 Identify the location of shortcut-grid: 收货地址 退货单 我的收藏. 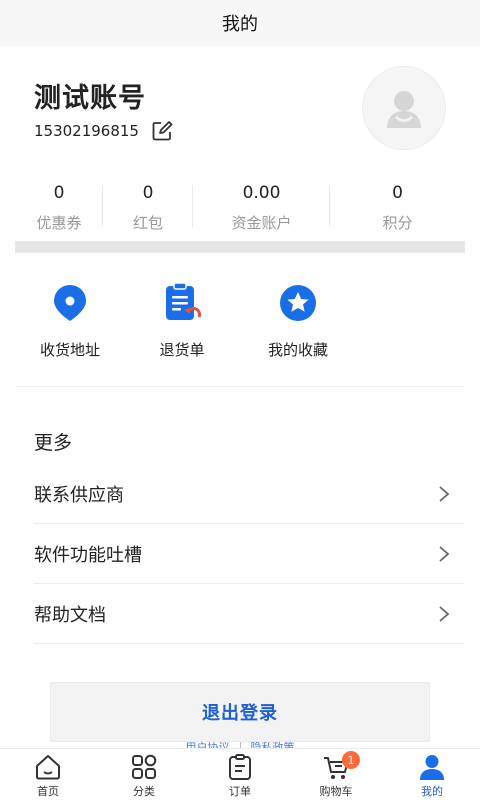
(240, 331).